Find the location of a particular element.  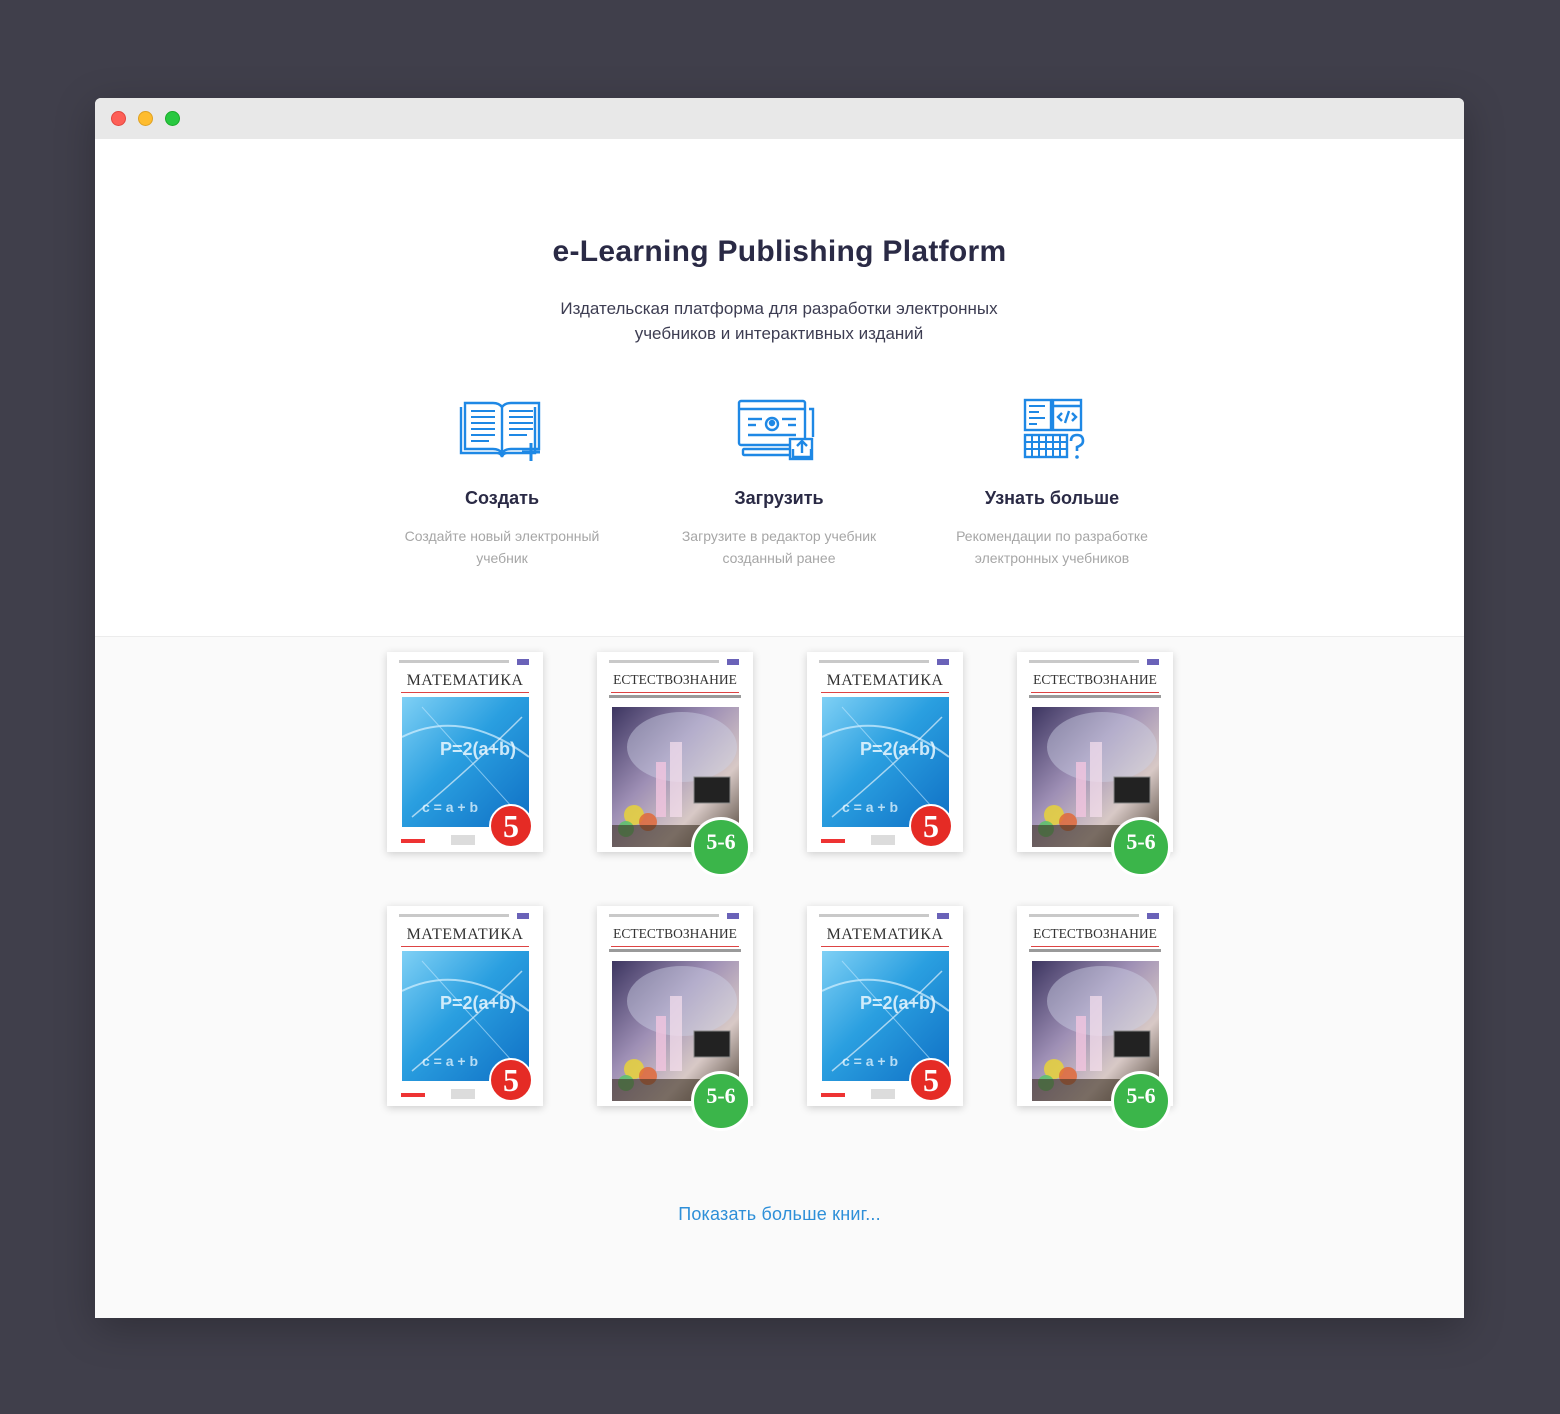

minimize-window-button is located at coordinates (145, 118).